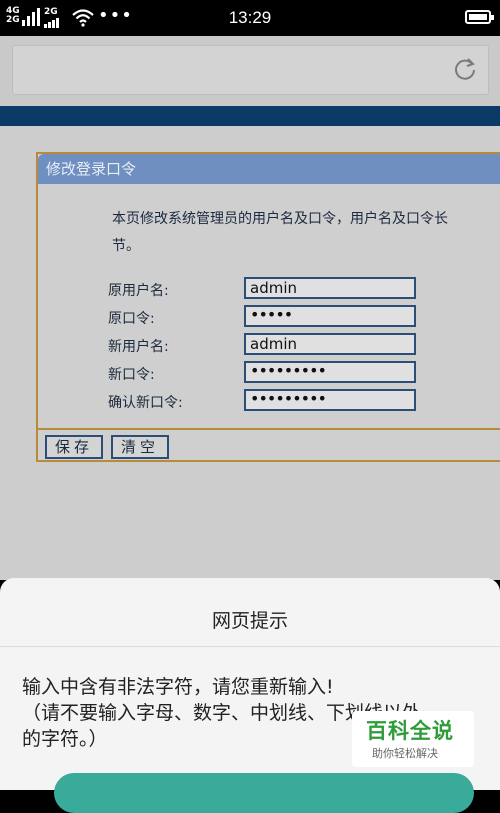 Image resolution: width=500 pixels, height=813 pixels. Describe the element at coordinates (250, 116) in the screenshot. I see `page-header-band` at that location.